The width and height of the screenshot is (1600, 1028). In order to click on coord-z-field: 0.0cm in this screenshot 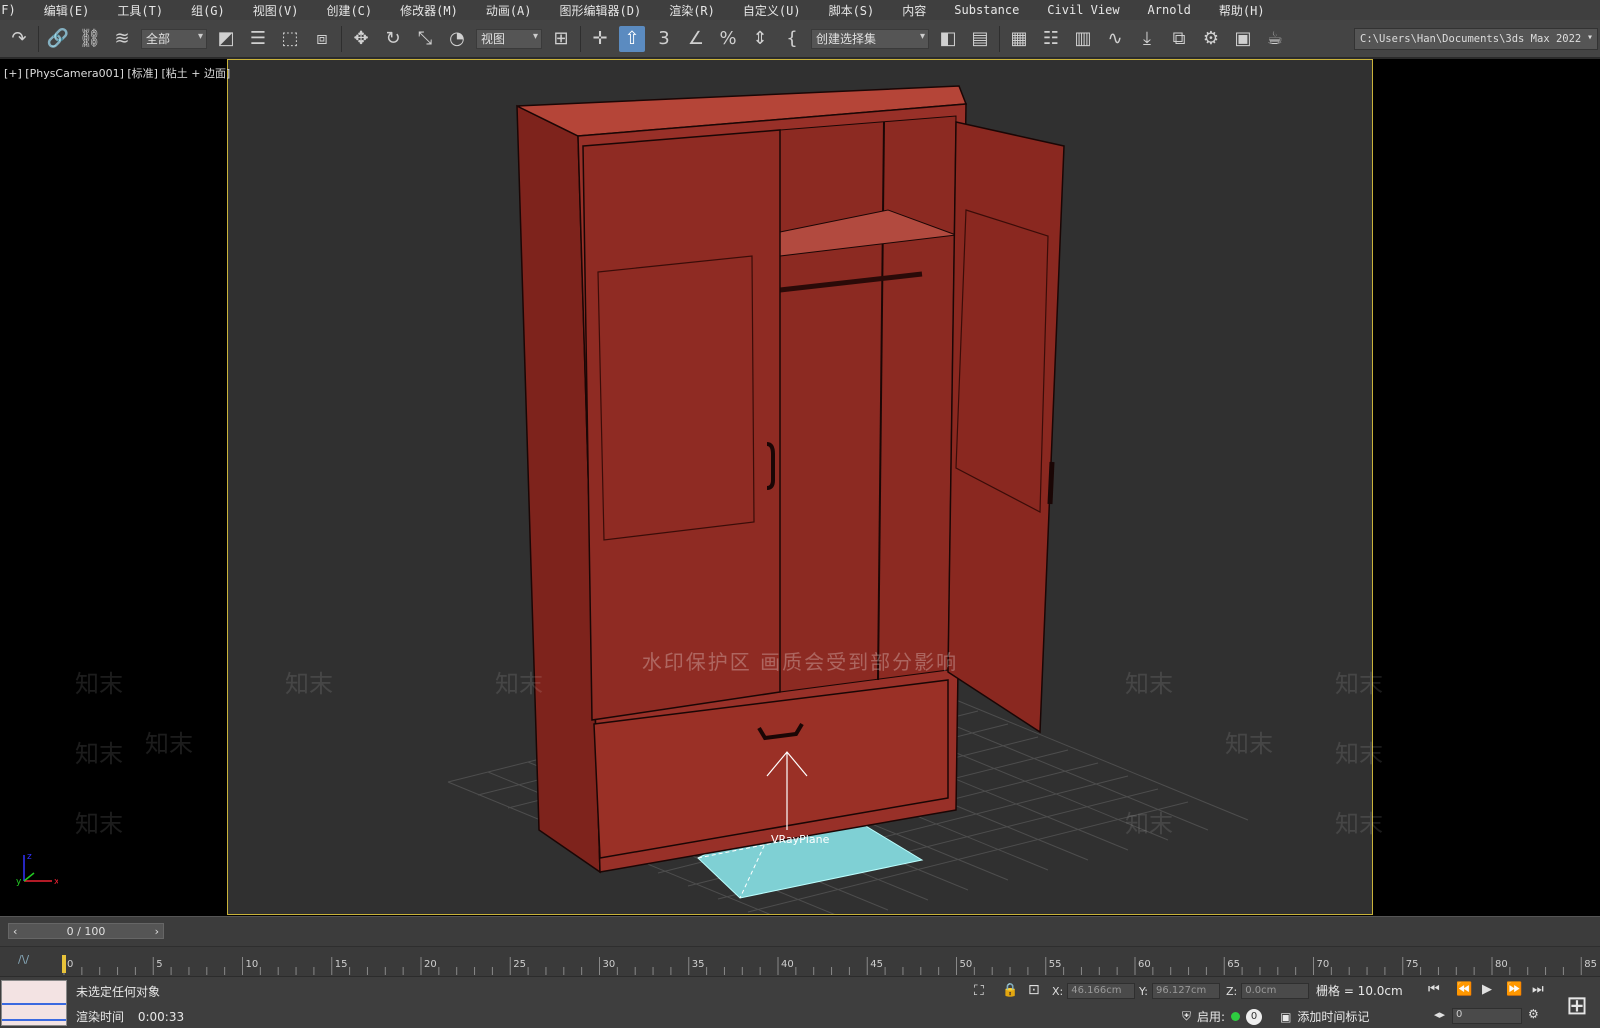, I will do `click(1275, 991)`.